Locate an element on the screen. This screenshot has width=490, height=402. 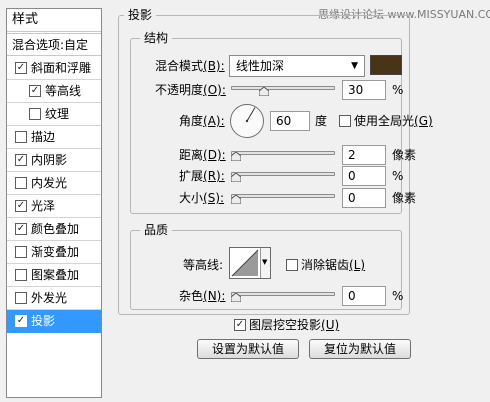
style-item: 描边 is located at coordinates (54, 137).